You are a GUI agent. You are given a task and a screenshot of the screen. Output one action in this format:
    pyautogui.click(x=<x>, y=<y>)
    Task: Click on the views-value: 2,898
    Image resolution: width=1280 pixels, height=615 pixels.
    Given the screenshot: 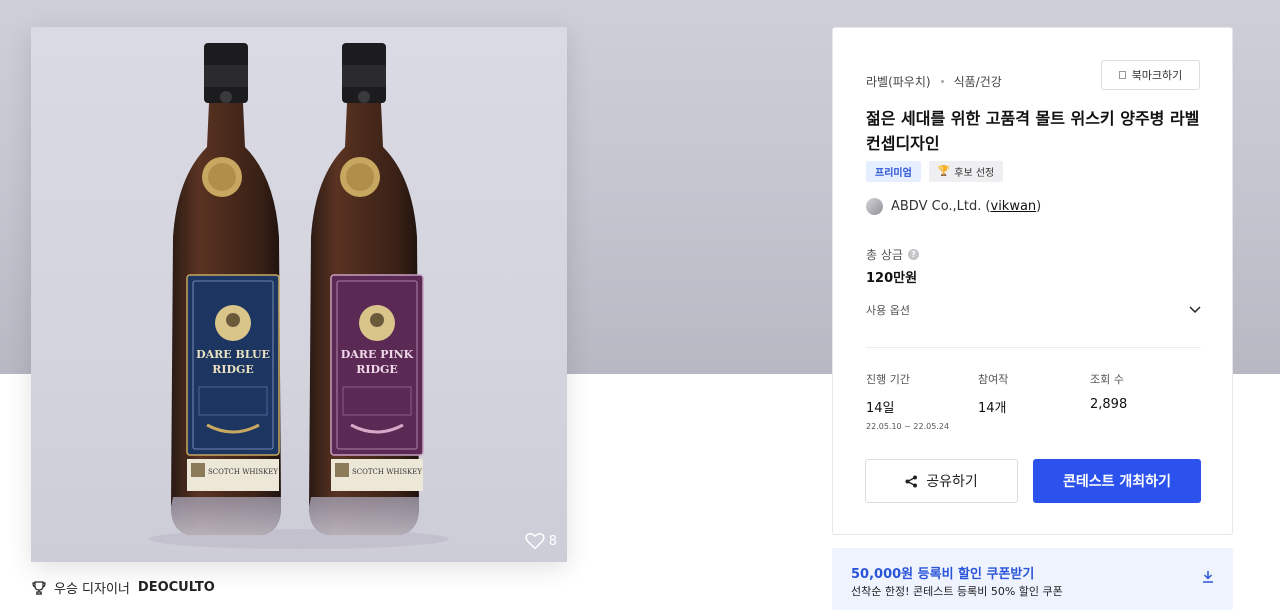 What is the action you would take?
    pyautogui.click(x=1109, y=404)
    